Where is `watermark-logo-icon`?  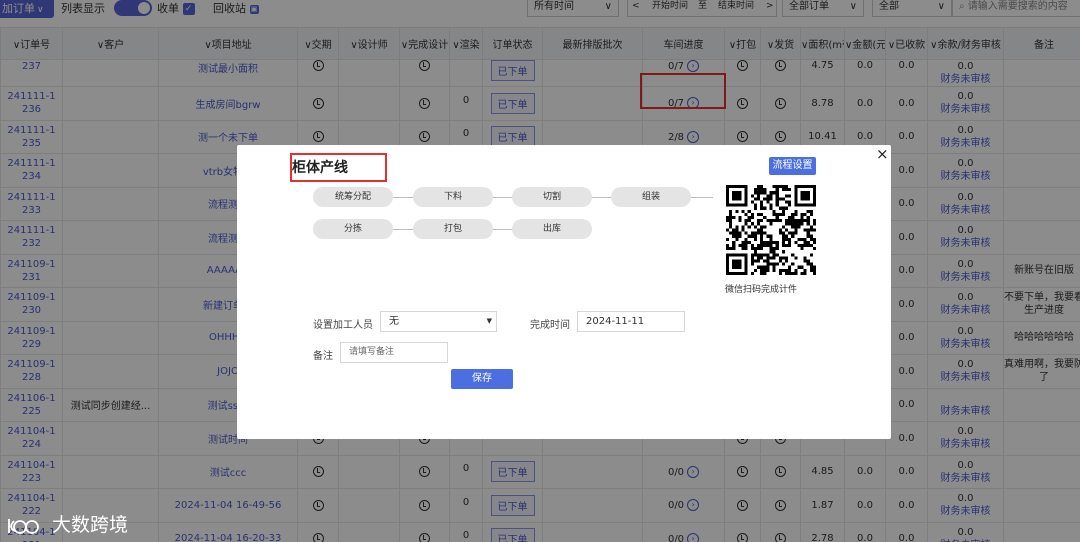
watermark-logo-icon is located at coordinates (23, 526).